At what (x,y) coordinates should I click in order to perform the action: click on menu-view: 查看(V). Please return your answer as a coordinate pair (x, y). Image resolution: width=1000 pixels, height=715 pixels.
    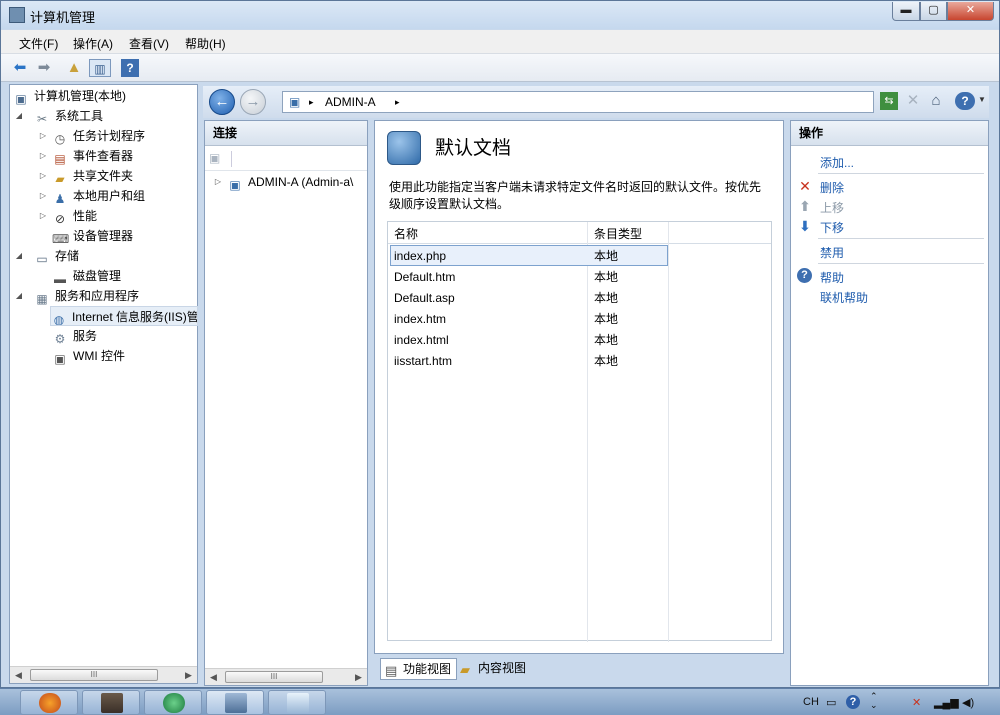
    Looking at the image, I should click on (149, 43).